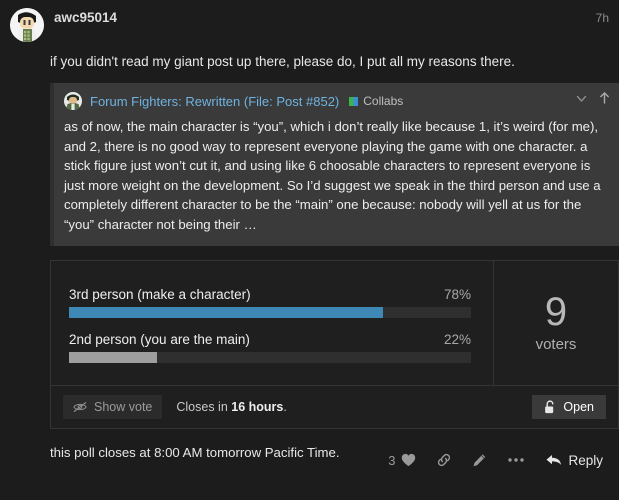 This screenshot has height=500, width=619. Describe the element at coordinates (593, 98) in the screenshot. I see `quote-controls` at that location.